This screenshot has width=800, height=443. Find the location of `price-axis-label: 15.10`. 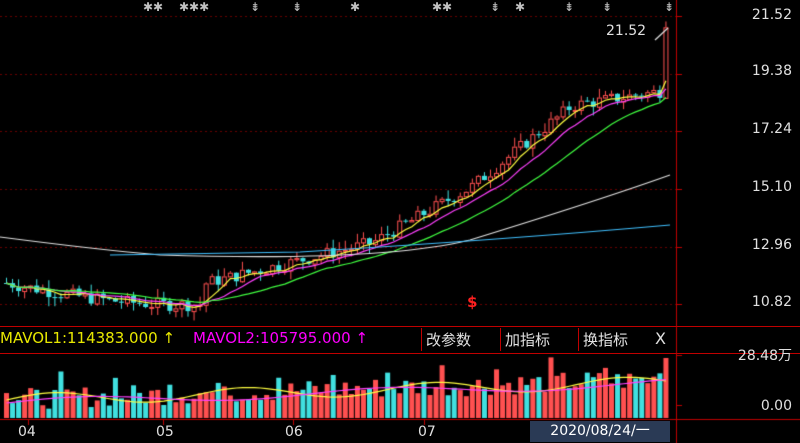

price-axis-label: 15.10 is located at coordinates (771, 187).